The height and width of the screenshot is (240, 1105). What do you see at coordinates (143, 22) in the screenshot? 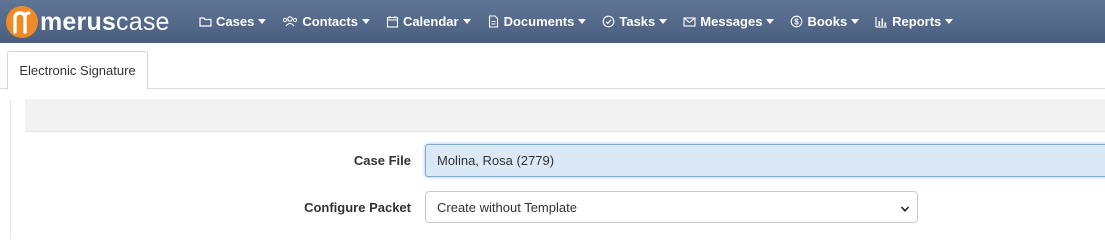
I see `logo-text-case: case` at bounding box center [143, 22].